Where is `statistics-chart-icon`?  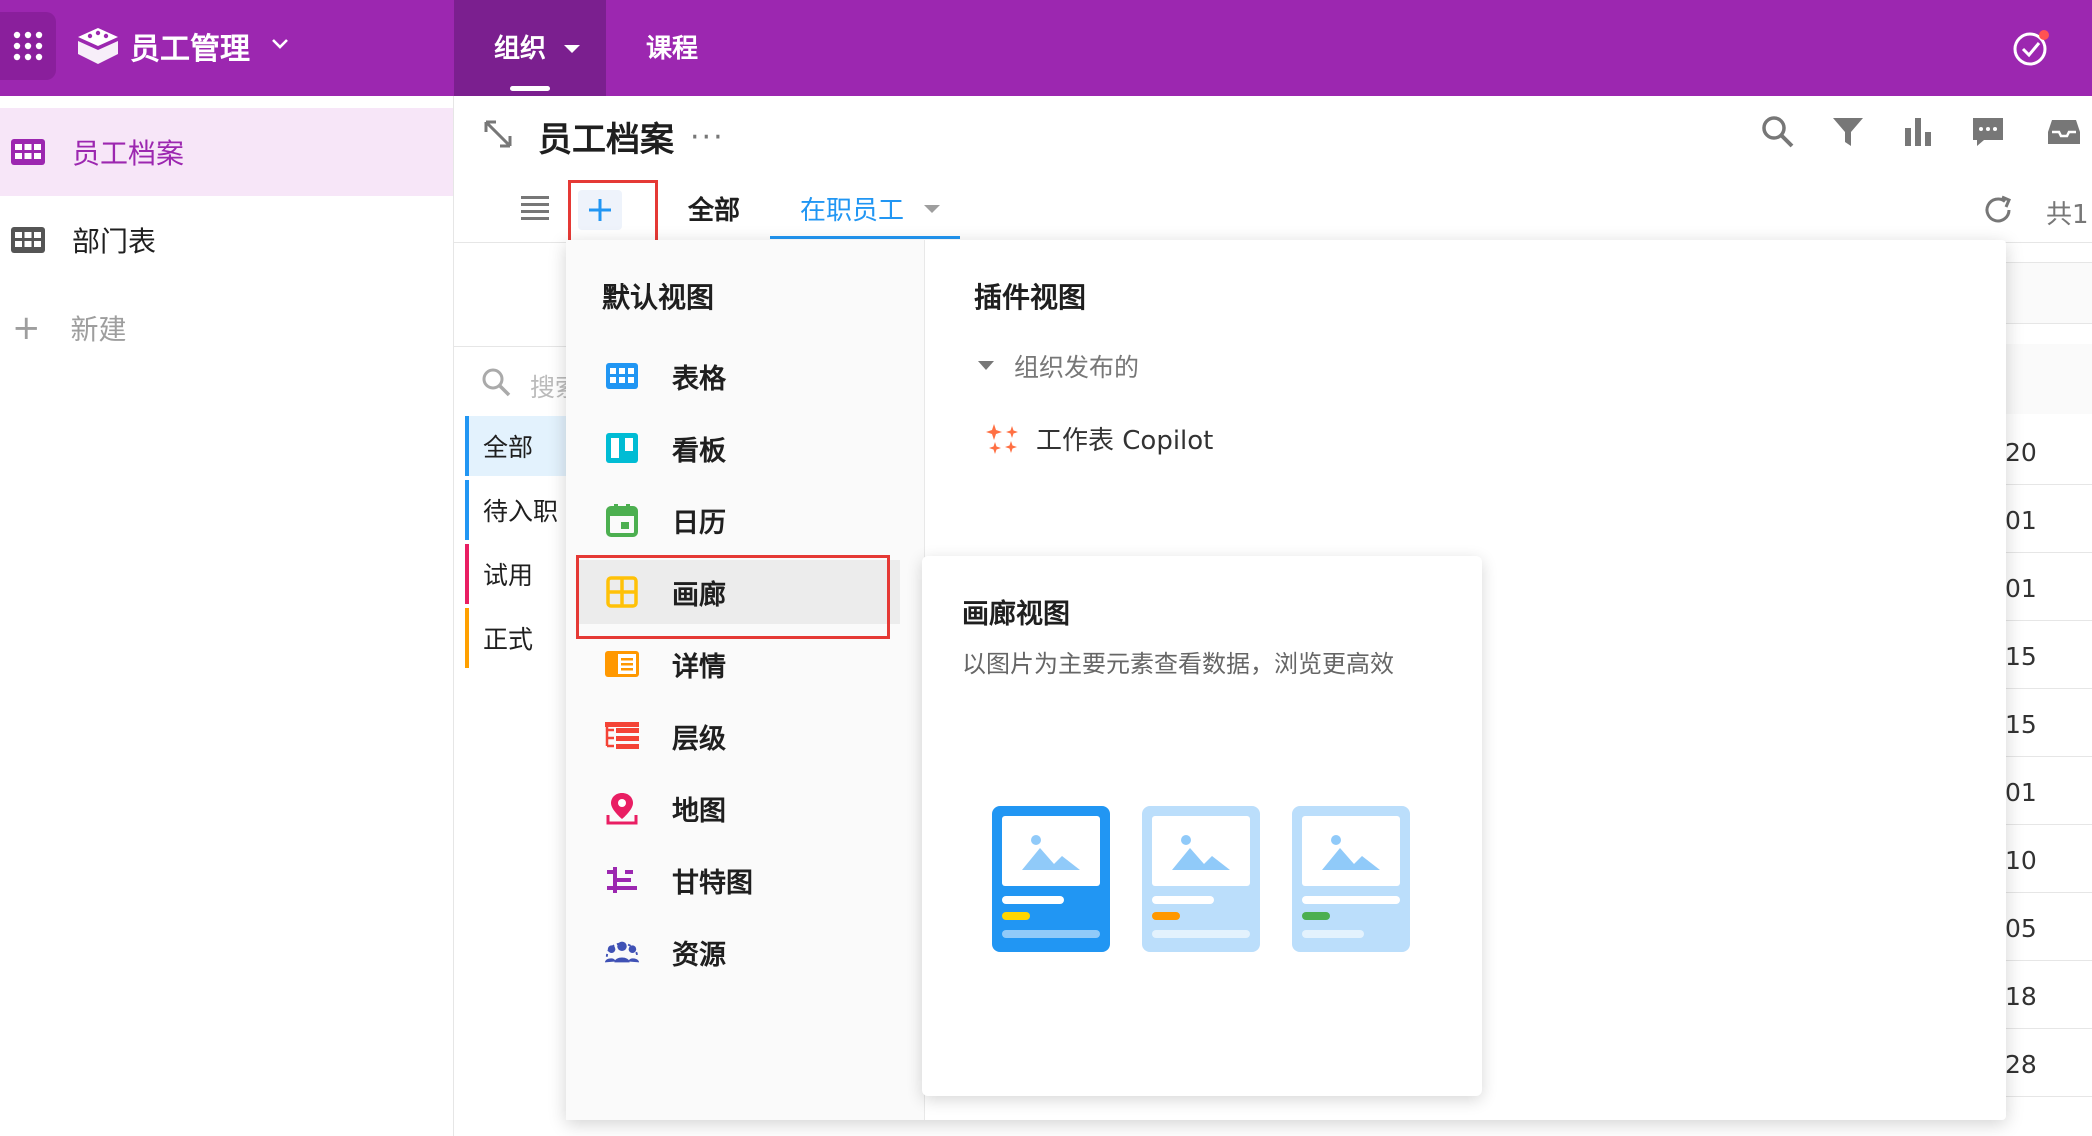
statistics-chart-icon is located at coordinates (1918, 132).